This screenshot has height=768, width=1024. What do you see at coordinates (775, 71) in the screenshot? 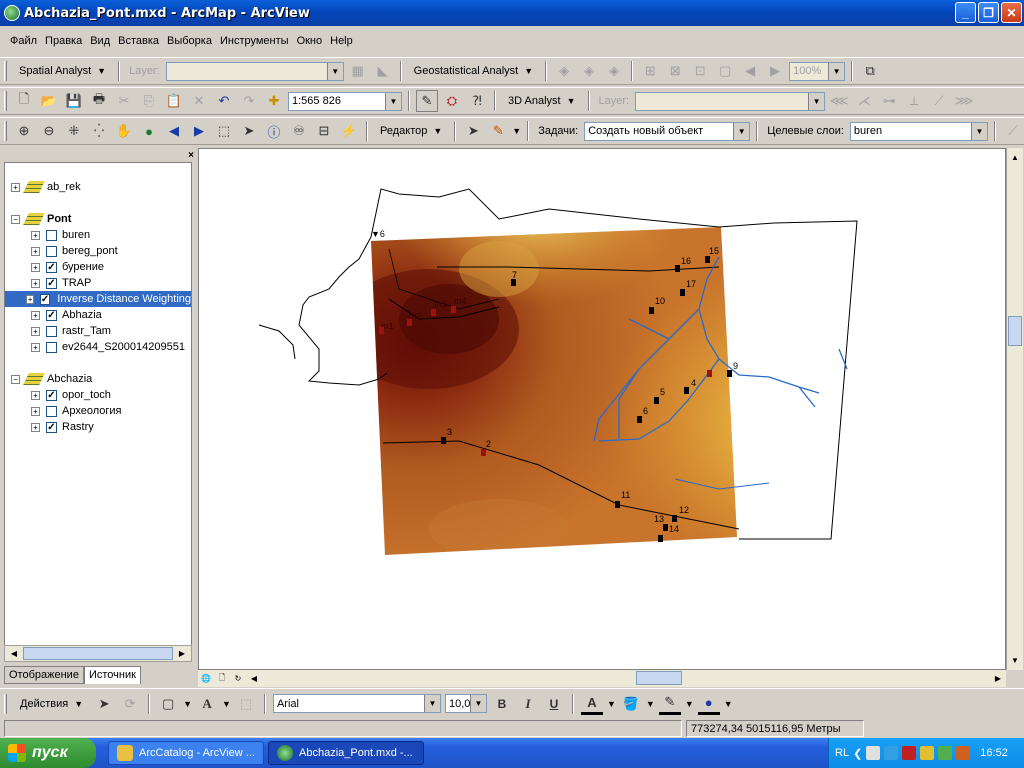
I see `forward-extent-icon: ▶` at bounding box center [775, 71].